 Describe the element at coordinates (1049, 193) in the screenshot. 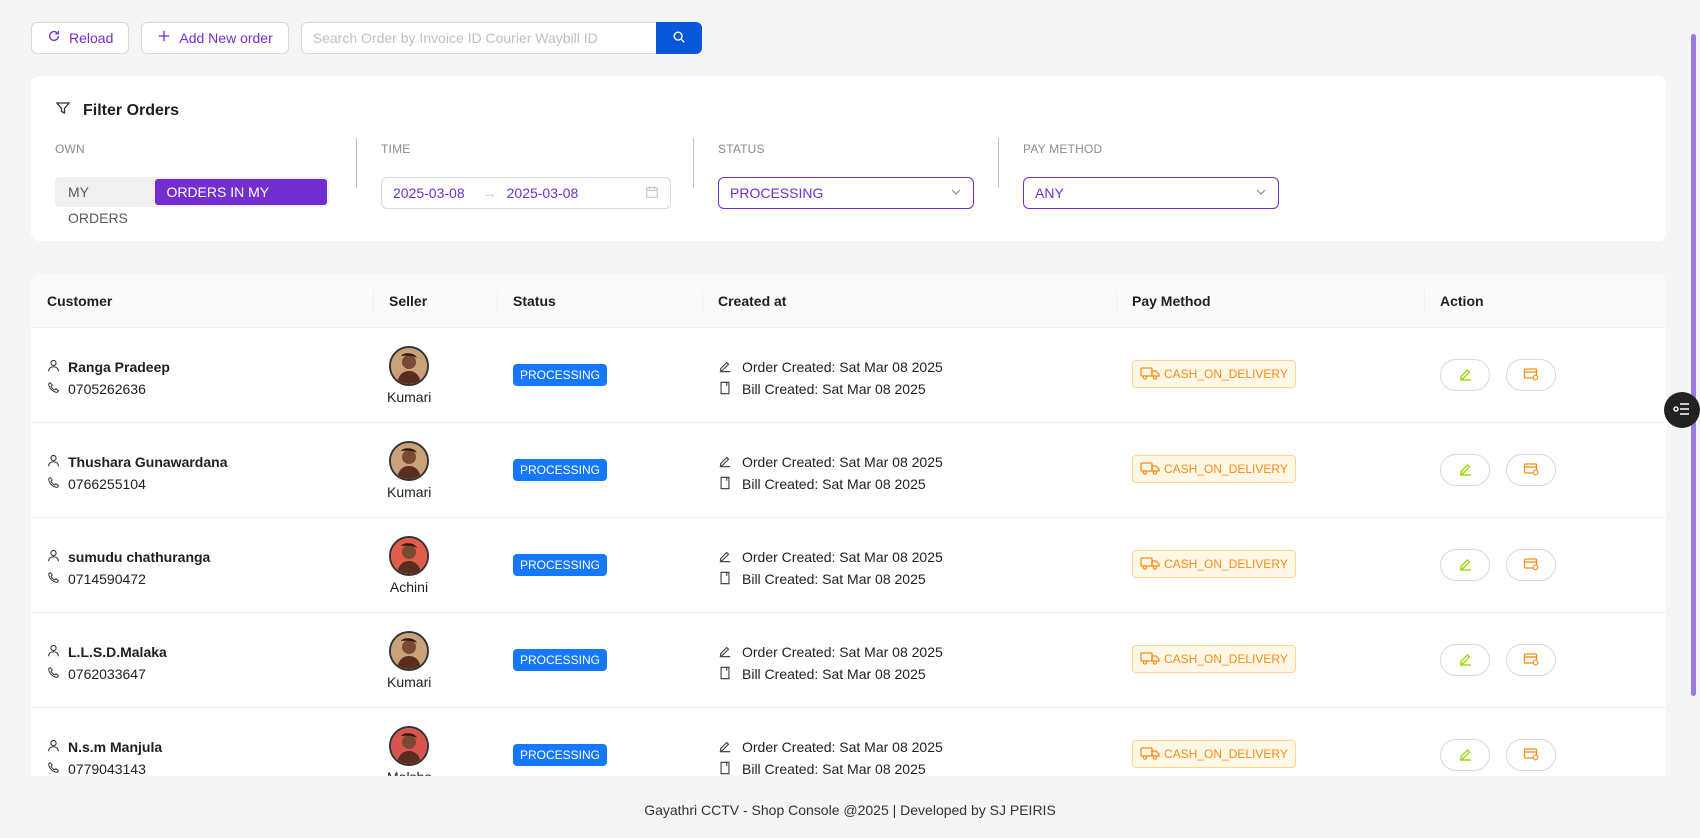

I see `pay-method-select-value: ANY` at that location.